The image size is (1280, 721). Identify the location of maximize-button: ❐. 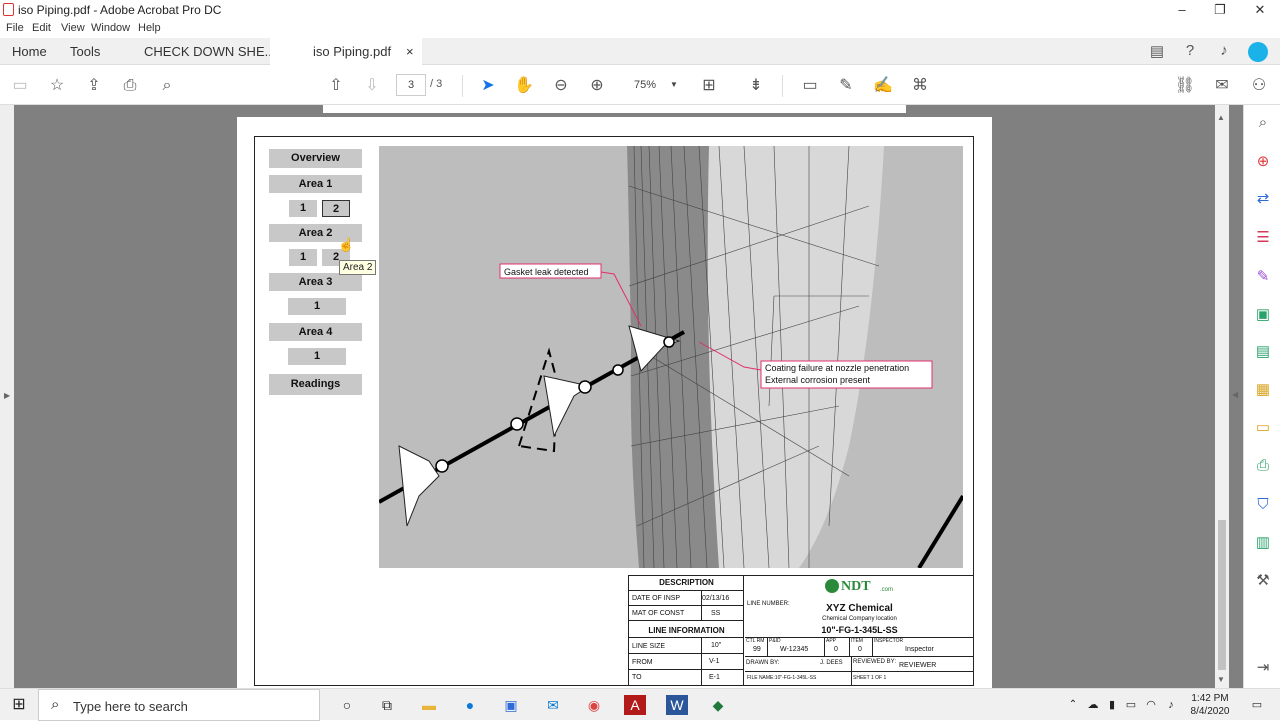
(1220, 10).